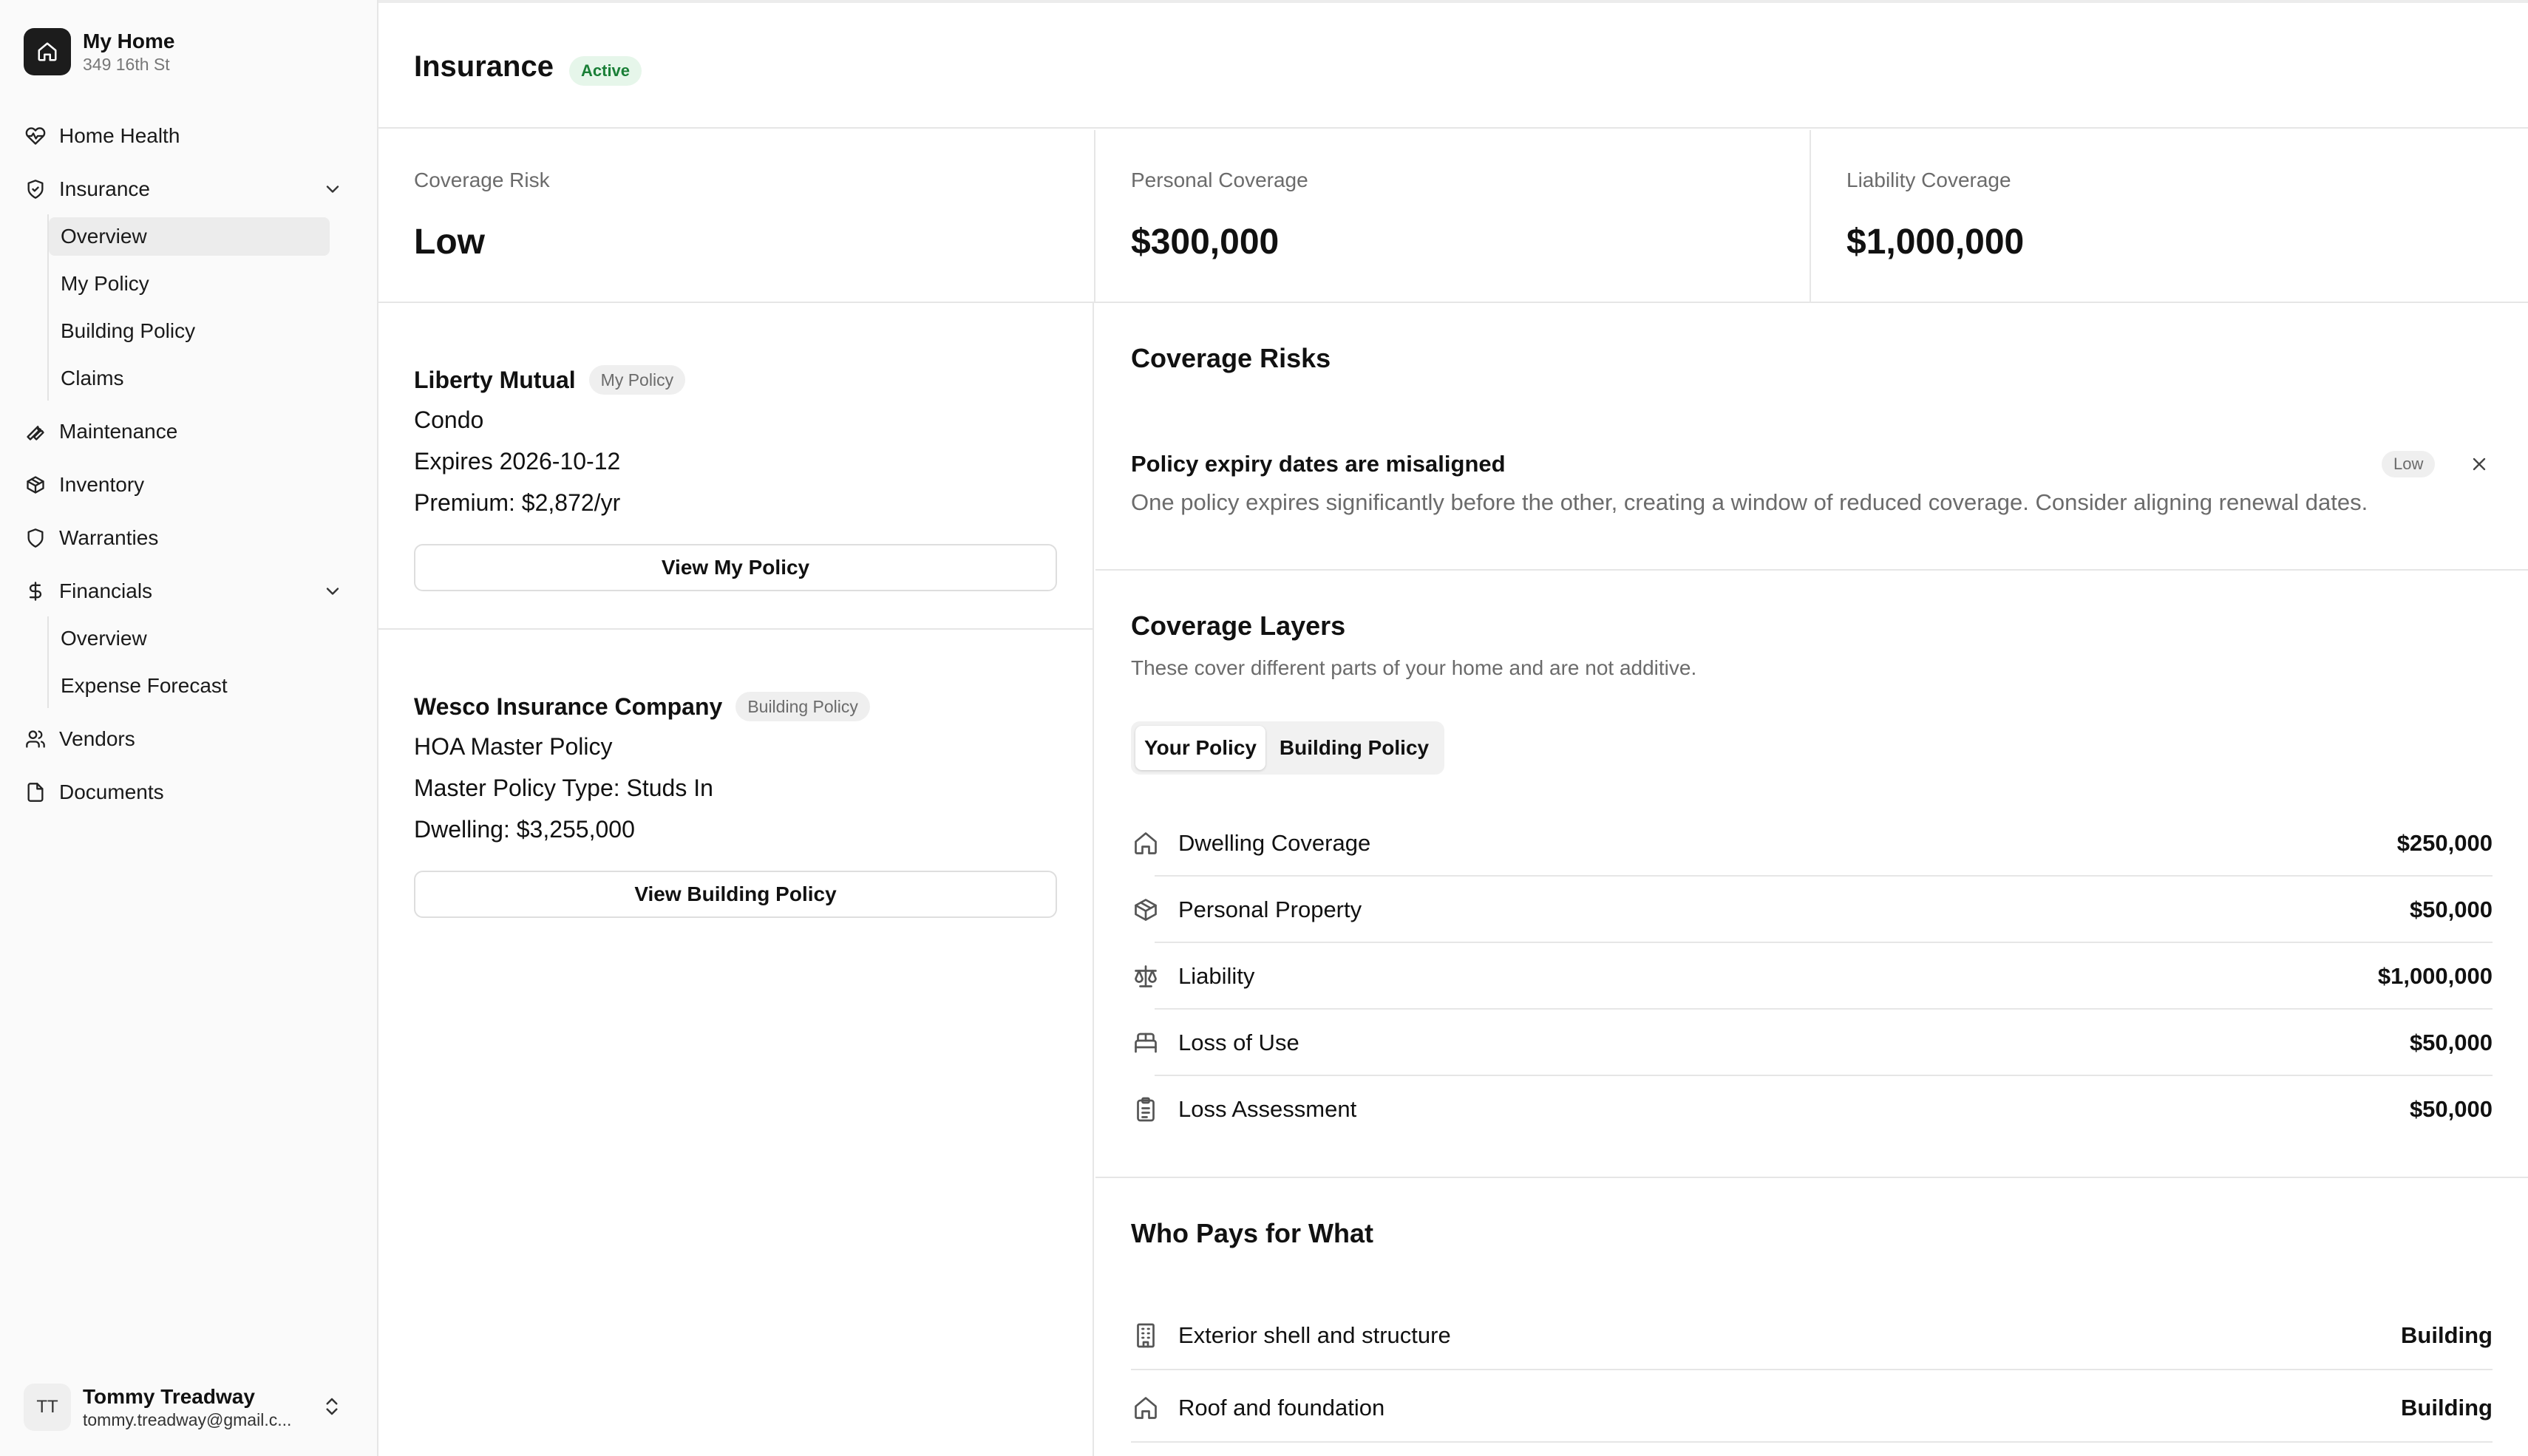  Describe the element at coordinates (1812, 1109) in the screenshot. I see `coverage-row: Loss Assessment $50,000` at that location.